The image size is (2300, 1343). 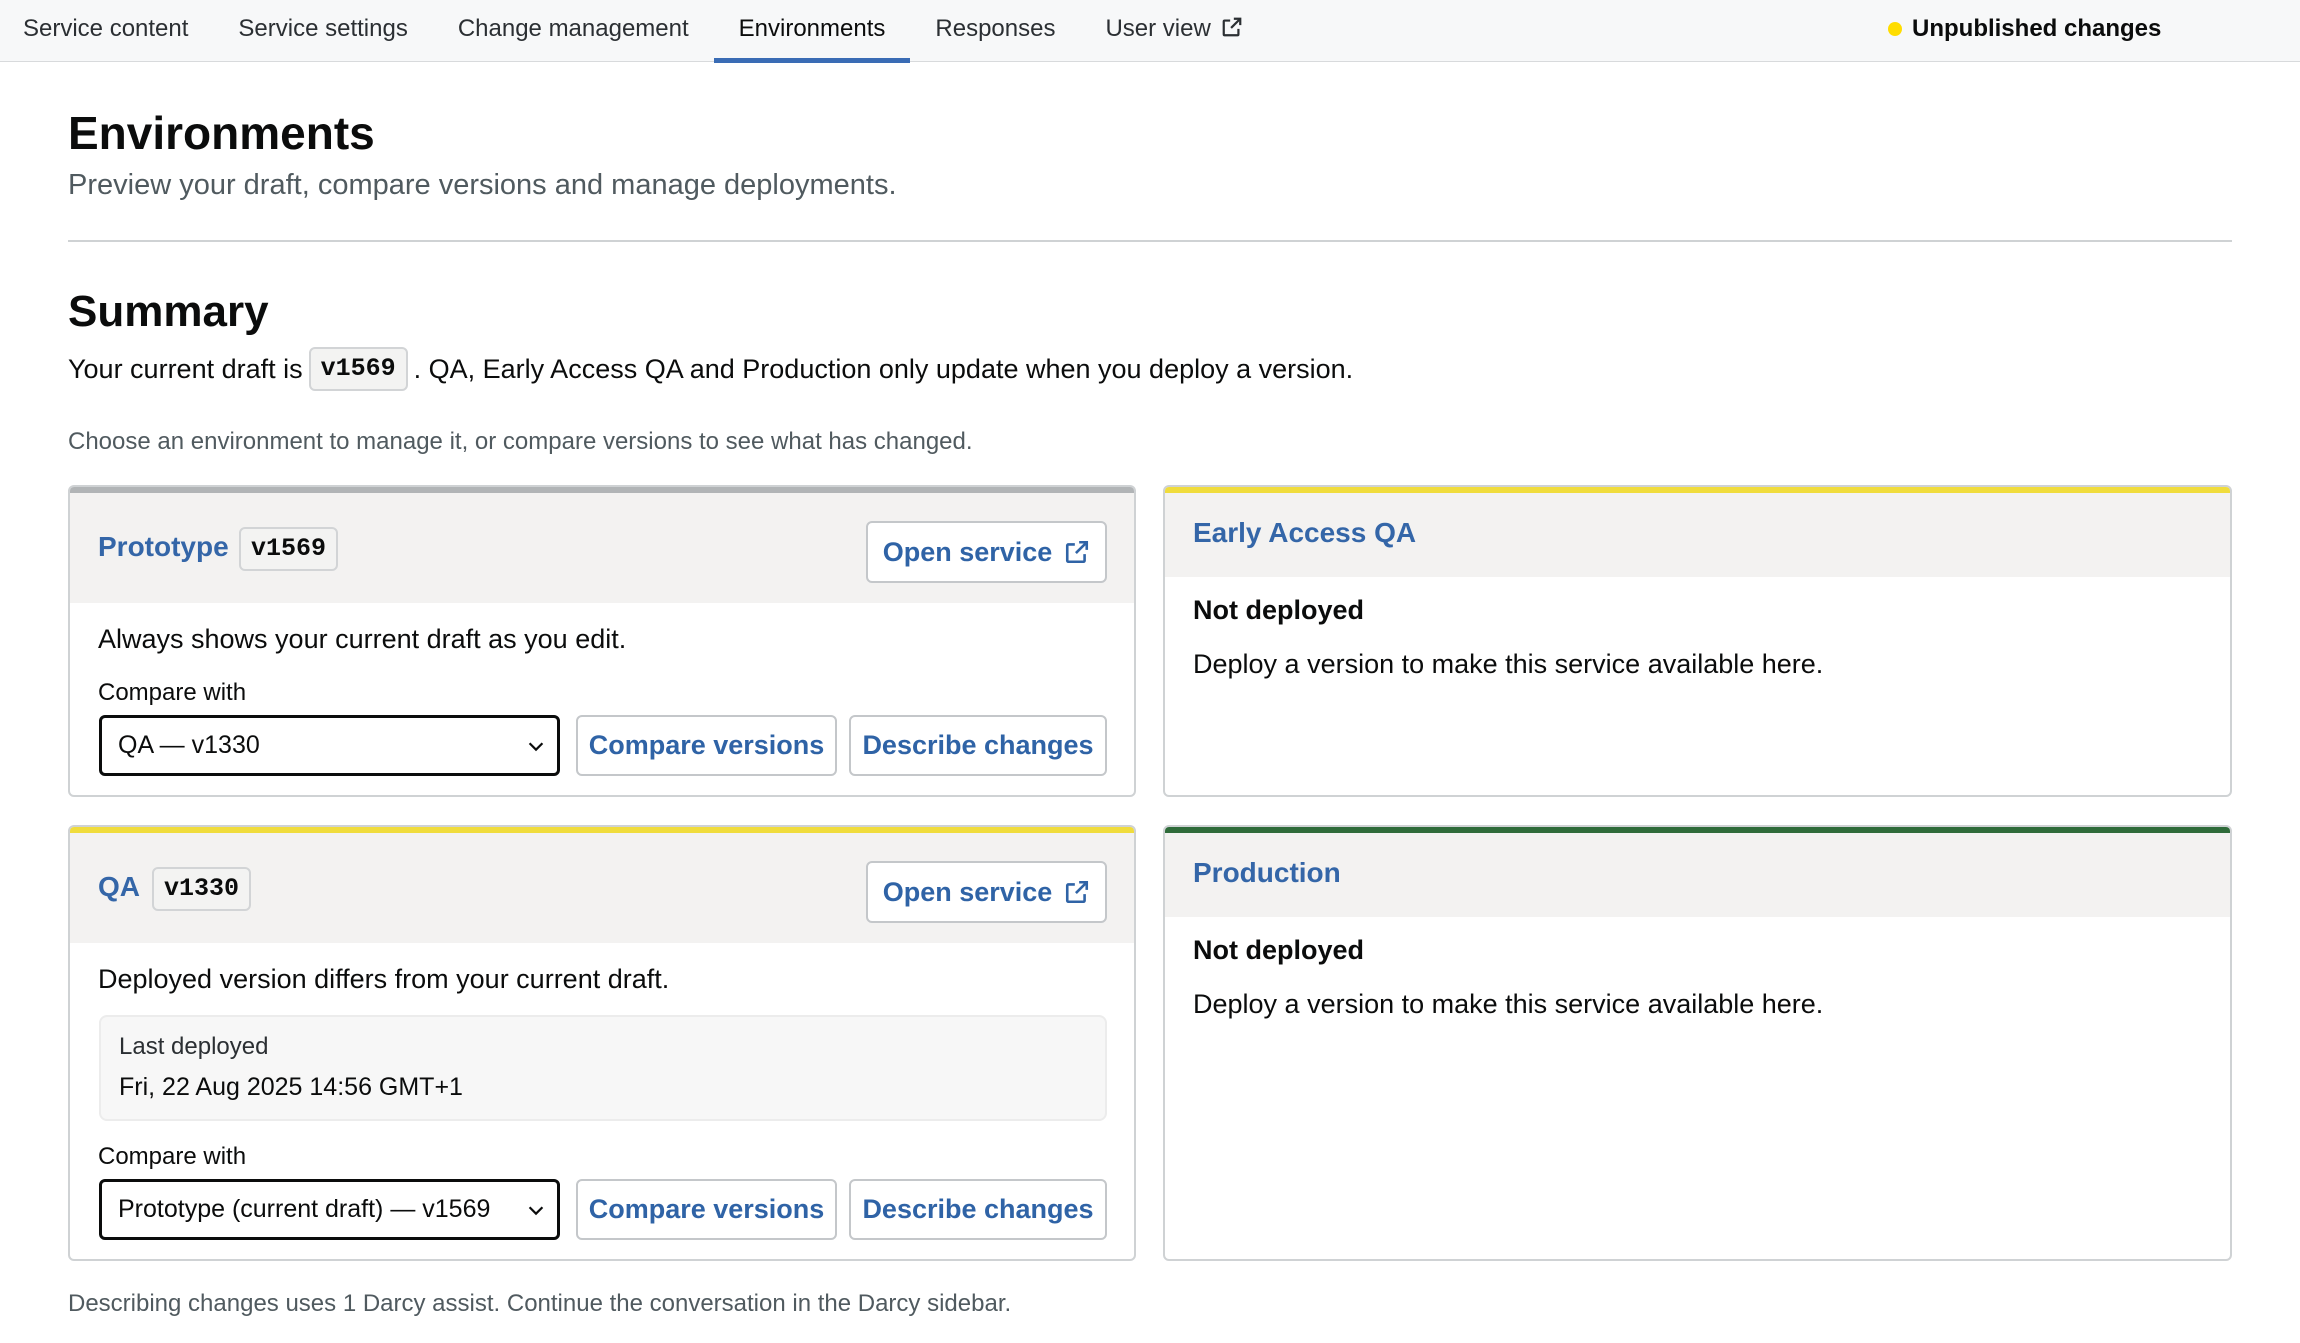 What do you see at coordinates (358, 369) in the screenshot?
I see `draft-version-badge: v1569` at bounding box center [358, 369].